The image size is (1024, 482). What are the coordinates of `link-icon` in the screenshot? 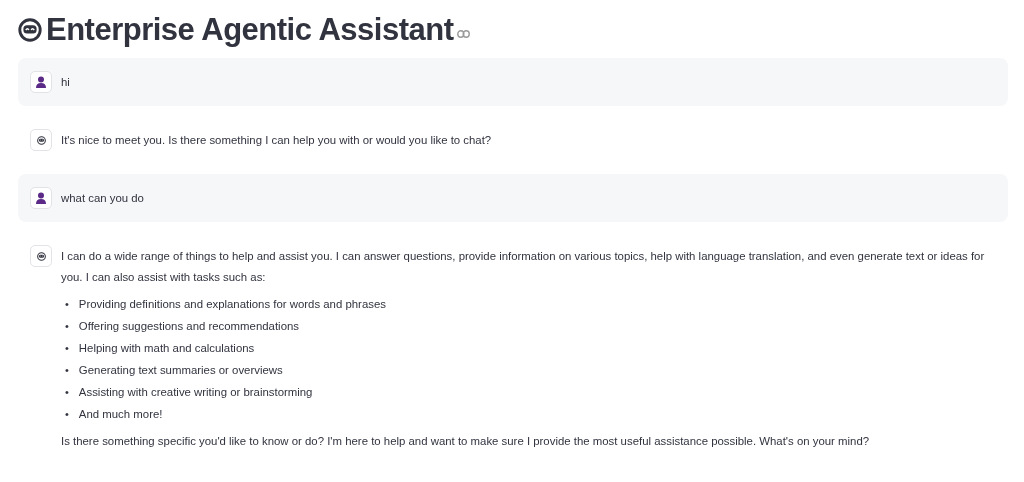 It's located at (464, 34).